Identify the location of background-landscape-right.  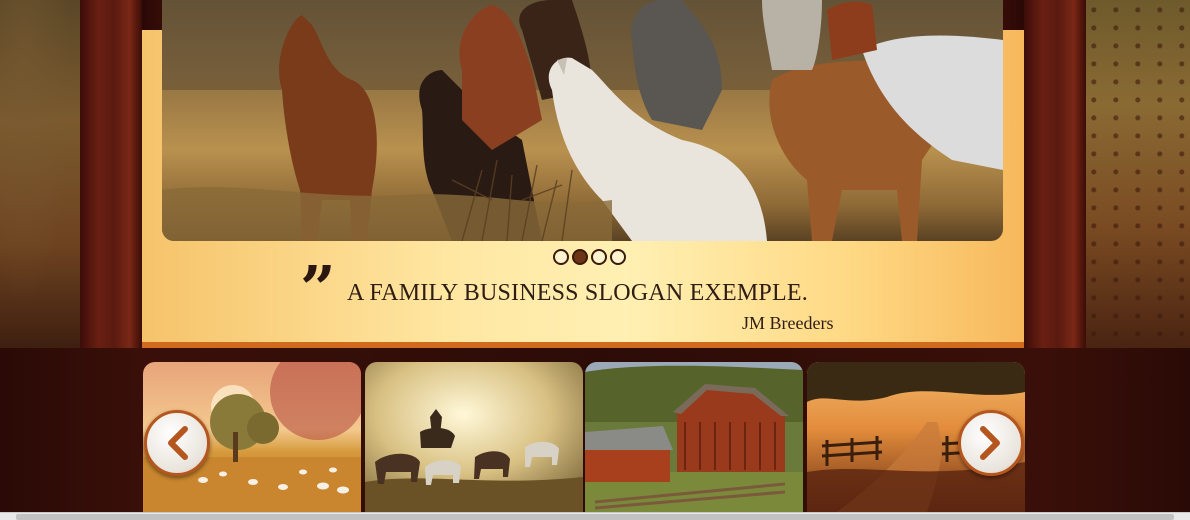
(1137, 174).